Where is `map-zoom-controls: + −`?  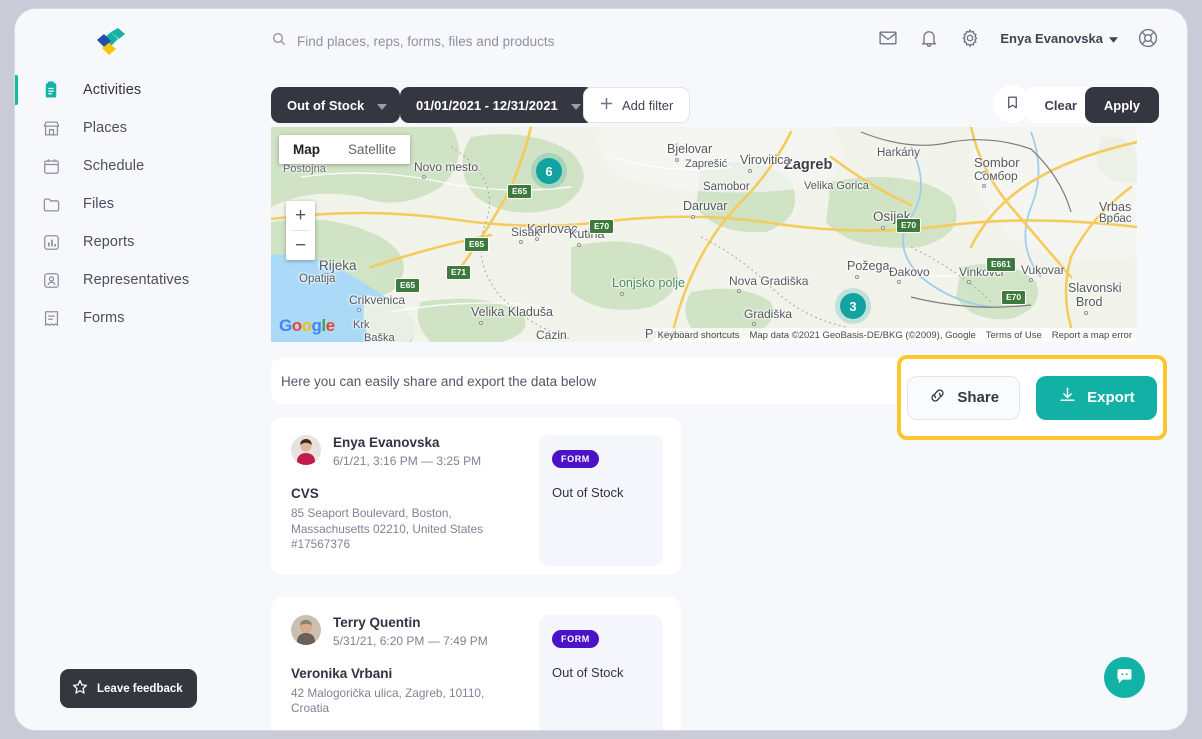
map-zoom-controls: + − is located at coordinates (300, 230).